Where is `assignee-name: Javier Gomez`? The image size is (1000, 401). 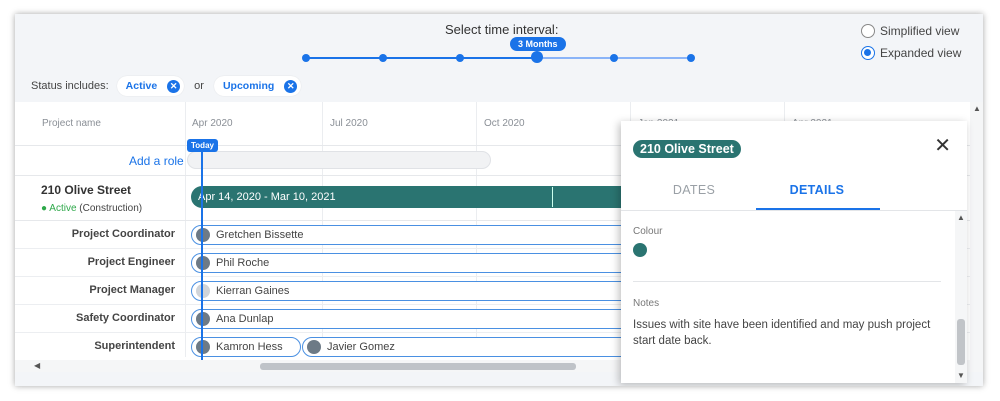
assignee-name: Javier Gomez is located at coordinates (361, 347).